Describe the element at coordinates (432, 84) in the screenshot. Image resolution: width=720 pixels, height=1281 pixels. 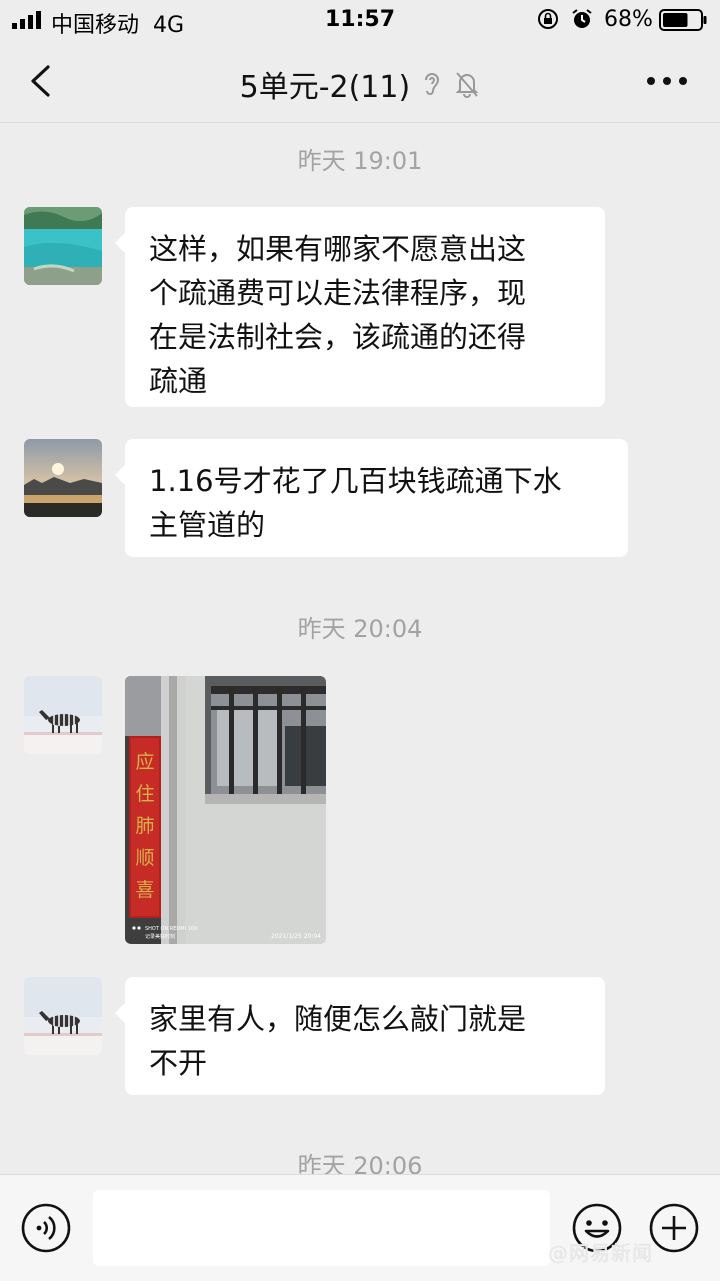
I see `ear-icon` at that location.